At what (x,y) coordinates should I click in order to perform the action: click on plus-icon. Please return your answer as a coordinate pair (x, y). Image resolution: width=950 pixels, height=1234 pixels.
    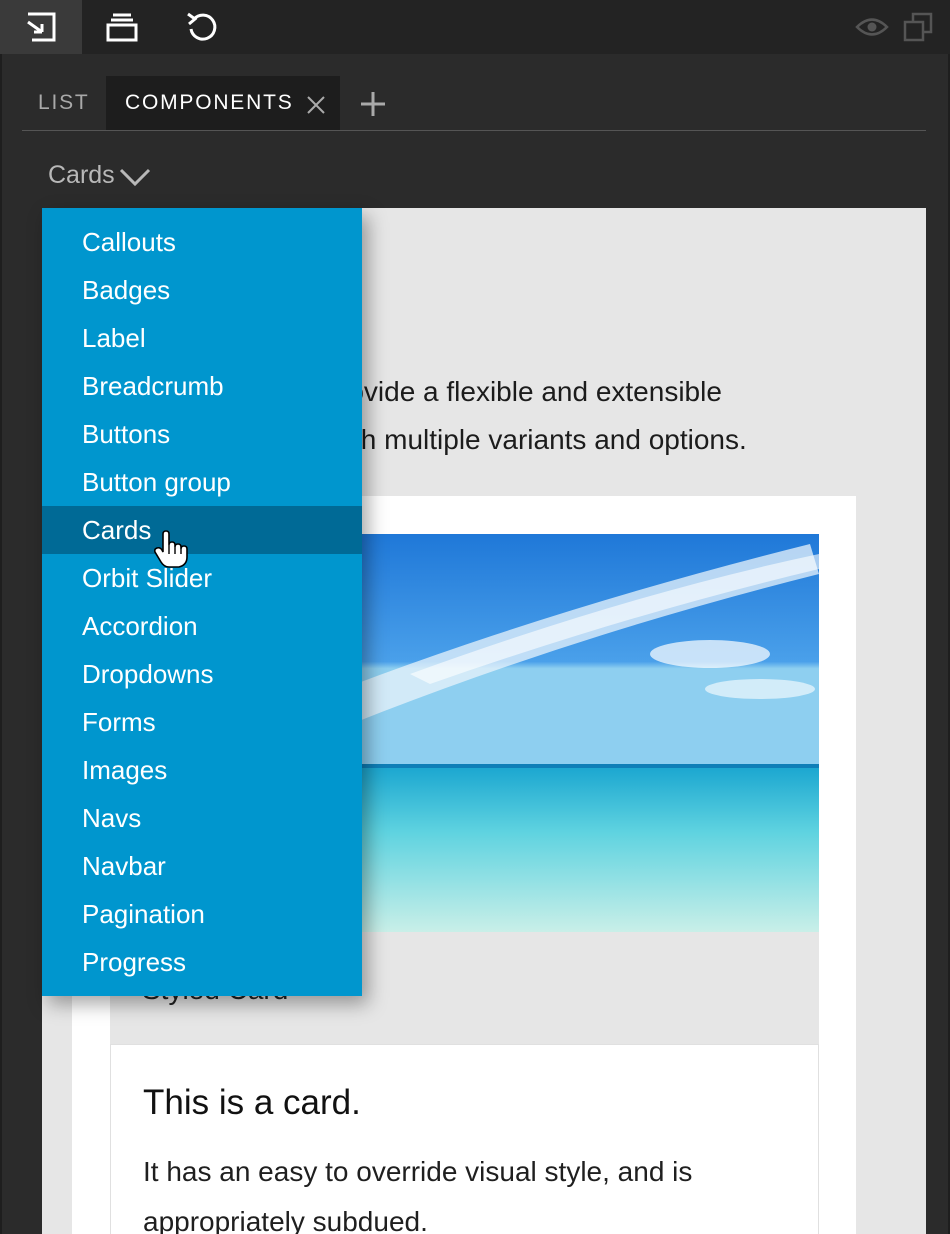
    Looking at the image, I should click on (373, 104).